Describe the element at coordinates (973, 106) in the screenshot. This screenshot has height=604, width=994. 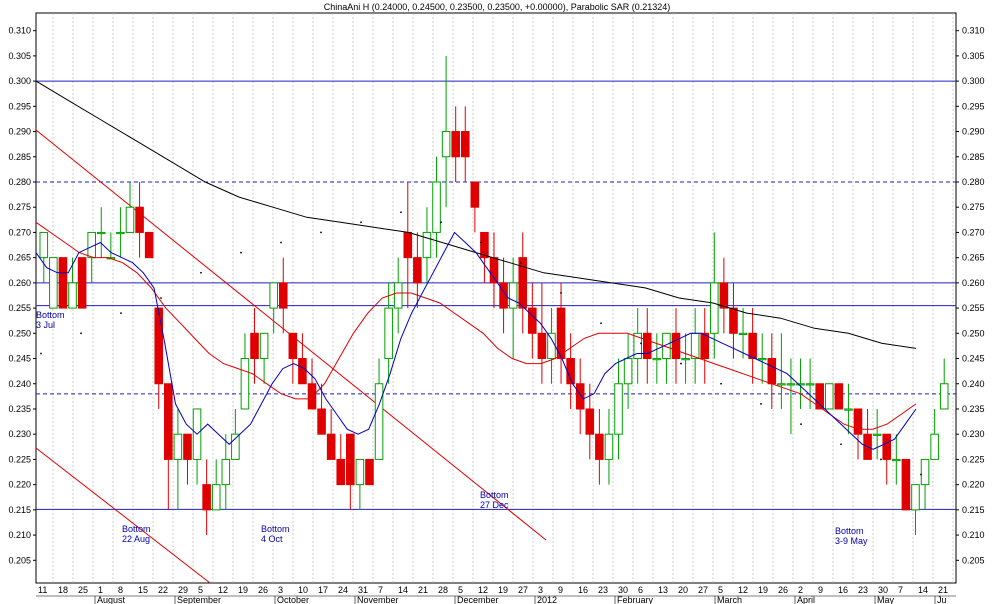
I see `y-tick-label-right: 0.295` at that location.